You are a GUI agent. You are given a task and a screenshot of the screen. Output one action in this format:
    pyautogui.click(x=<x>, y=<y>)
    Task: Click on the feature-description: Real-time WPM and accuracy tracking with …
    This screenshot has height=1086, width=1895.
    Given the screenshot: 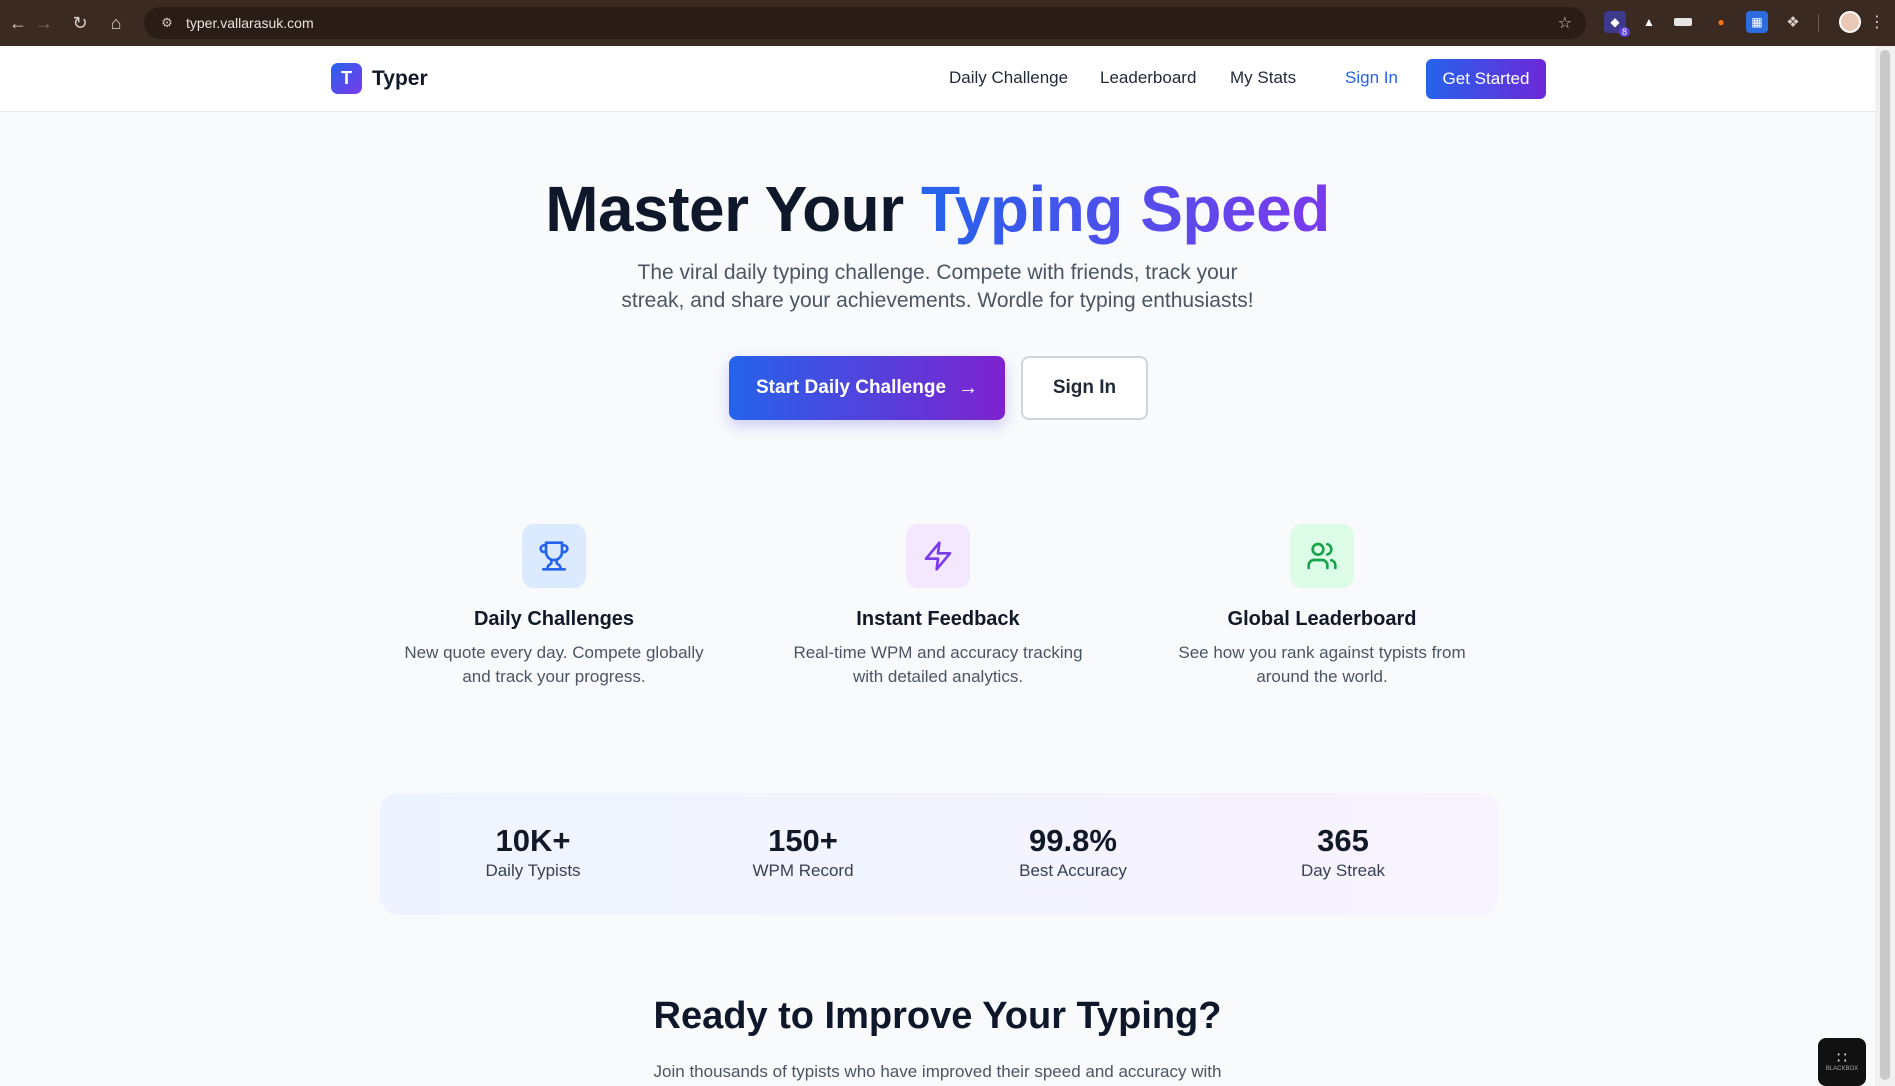 What is the action you would take?
    pyautogui.click(x=938, y=665)
    